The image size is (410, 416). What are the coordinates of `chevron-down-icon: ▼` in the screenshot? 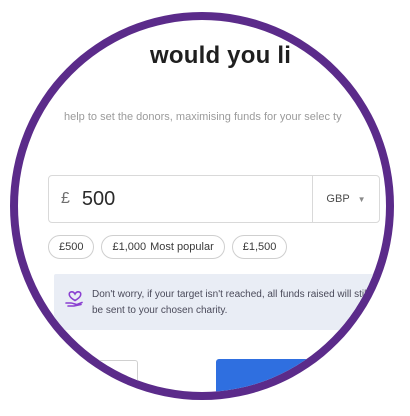 It's located at (361, 199).